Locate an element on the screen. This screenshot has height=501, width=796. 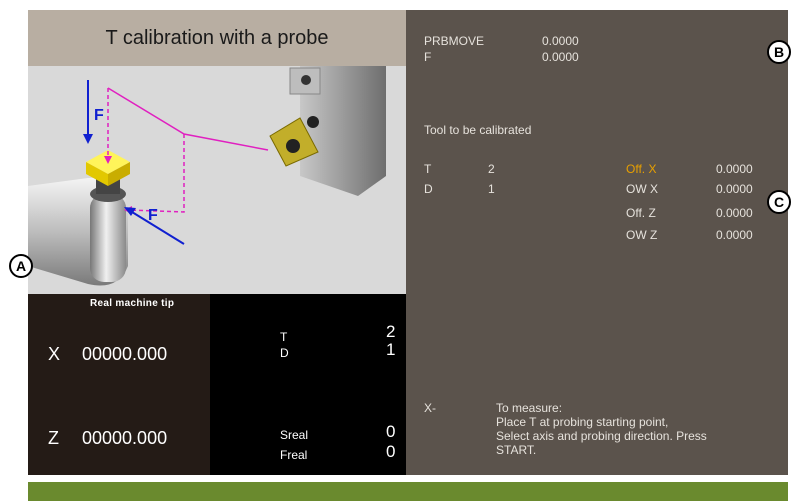
message-line-1: To measure: is located at coordinates (529, 408).